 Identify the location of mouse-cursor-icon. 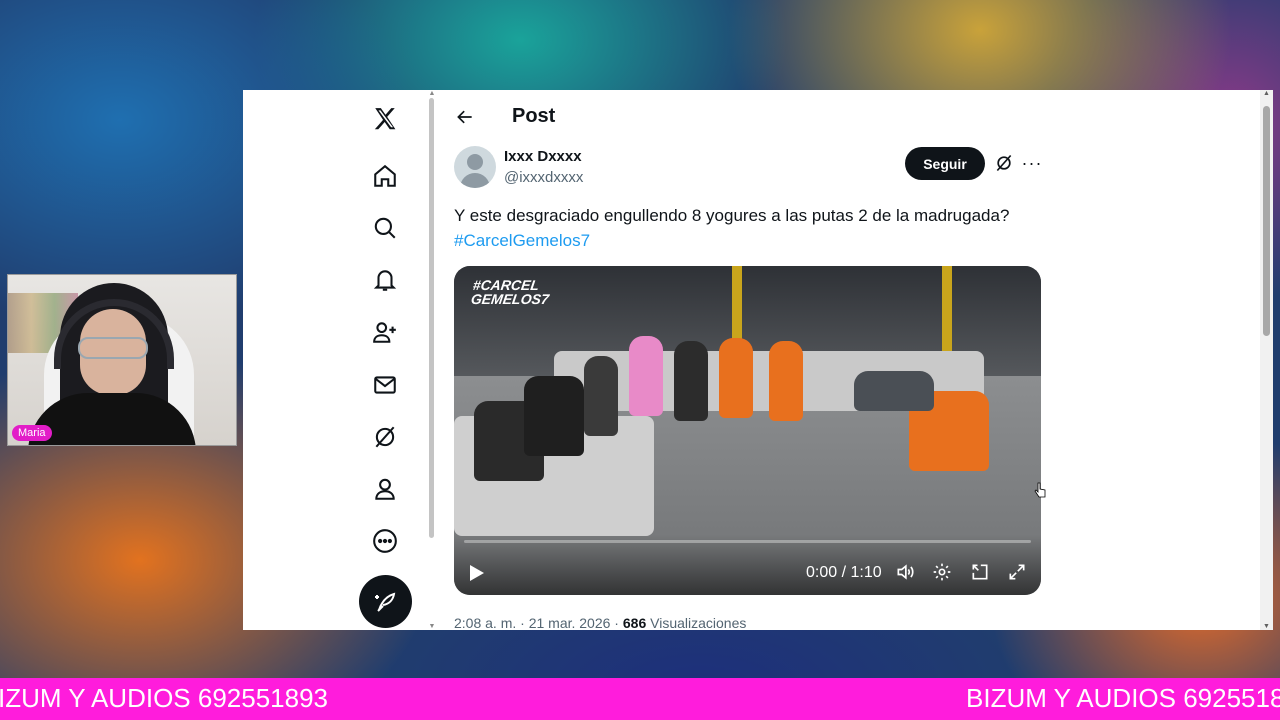
(1040, 490).